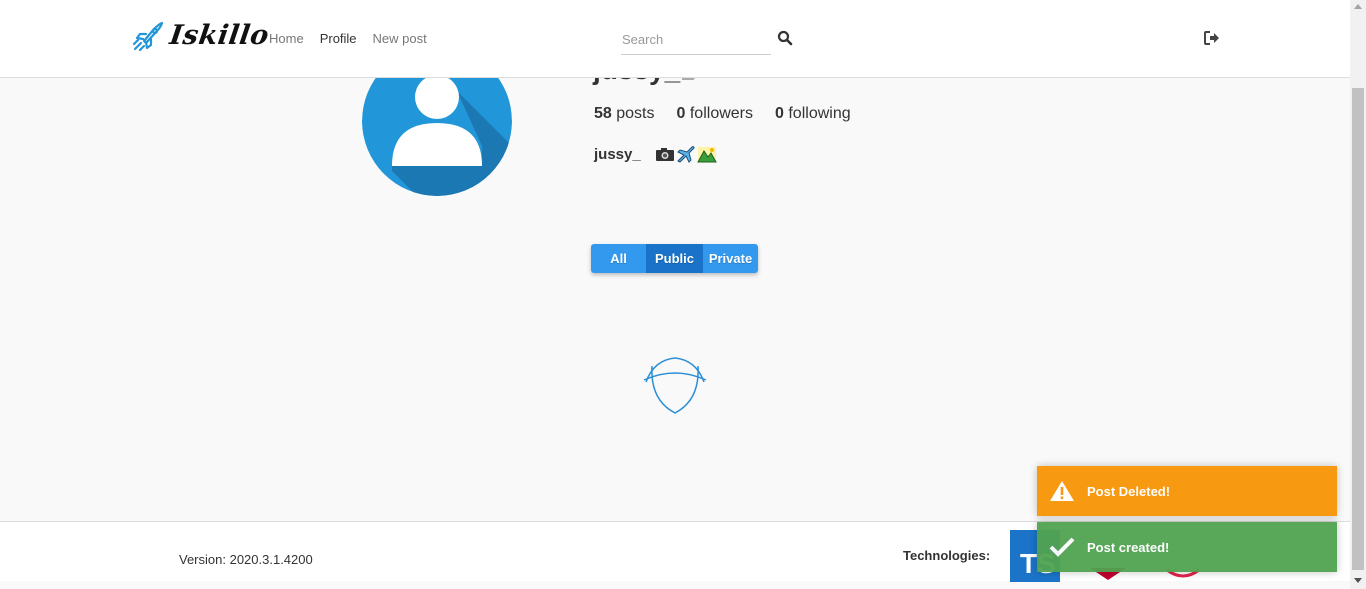  Describe the element at coordinates (1187, 491) in the screenshot. I see `toast-post-deleted: Post Deleted!` at that location.